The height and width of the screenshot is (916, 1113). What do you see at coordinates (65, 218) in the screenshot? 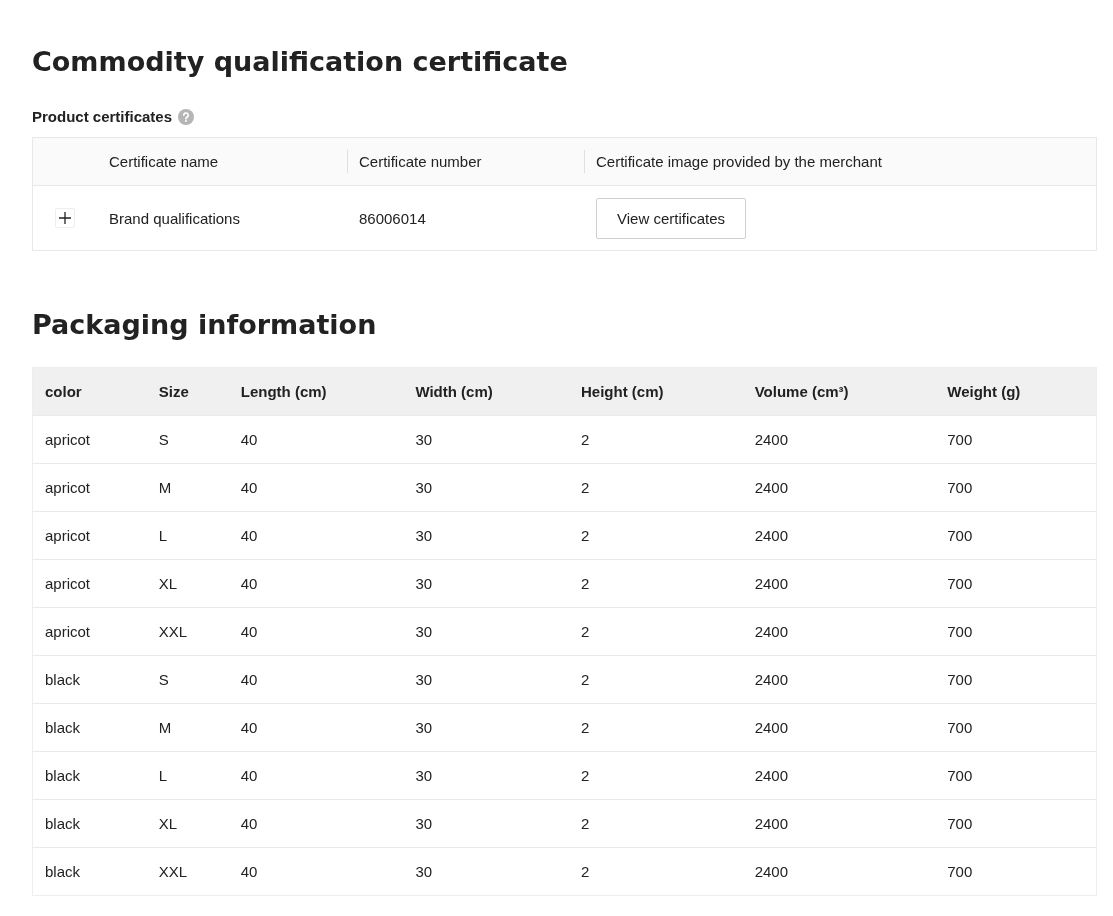
I see `expand-button` at bounding box center [65, 218].